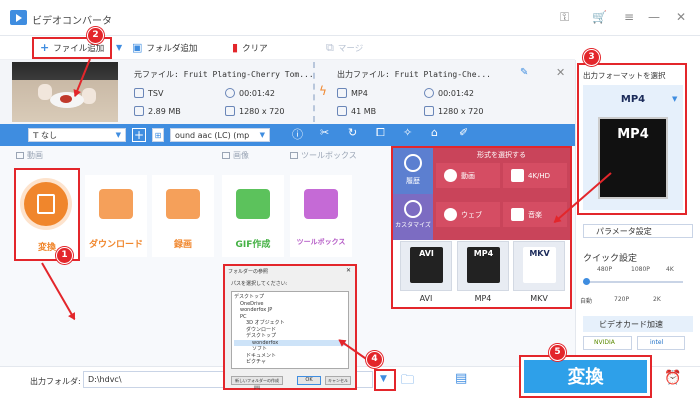 This screenshot has width=700, height=407. What do you see at coordinates (681, 17) in the screenshot?
I see `close-button: ✕` at bounding box center [681, 17].